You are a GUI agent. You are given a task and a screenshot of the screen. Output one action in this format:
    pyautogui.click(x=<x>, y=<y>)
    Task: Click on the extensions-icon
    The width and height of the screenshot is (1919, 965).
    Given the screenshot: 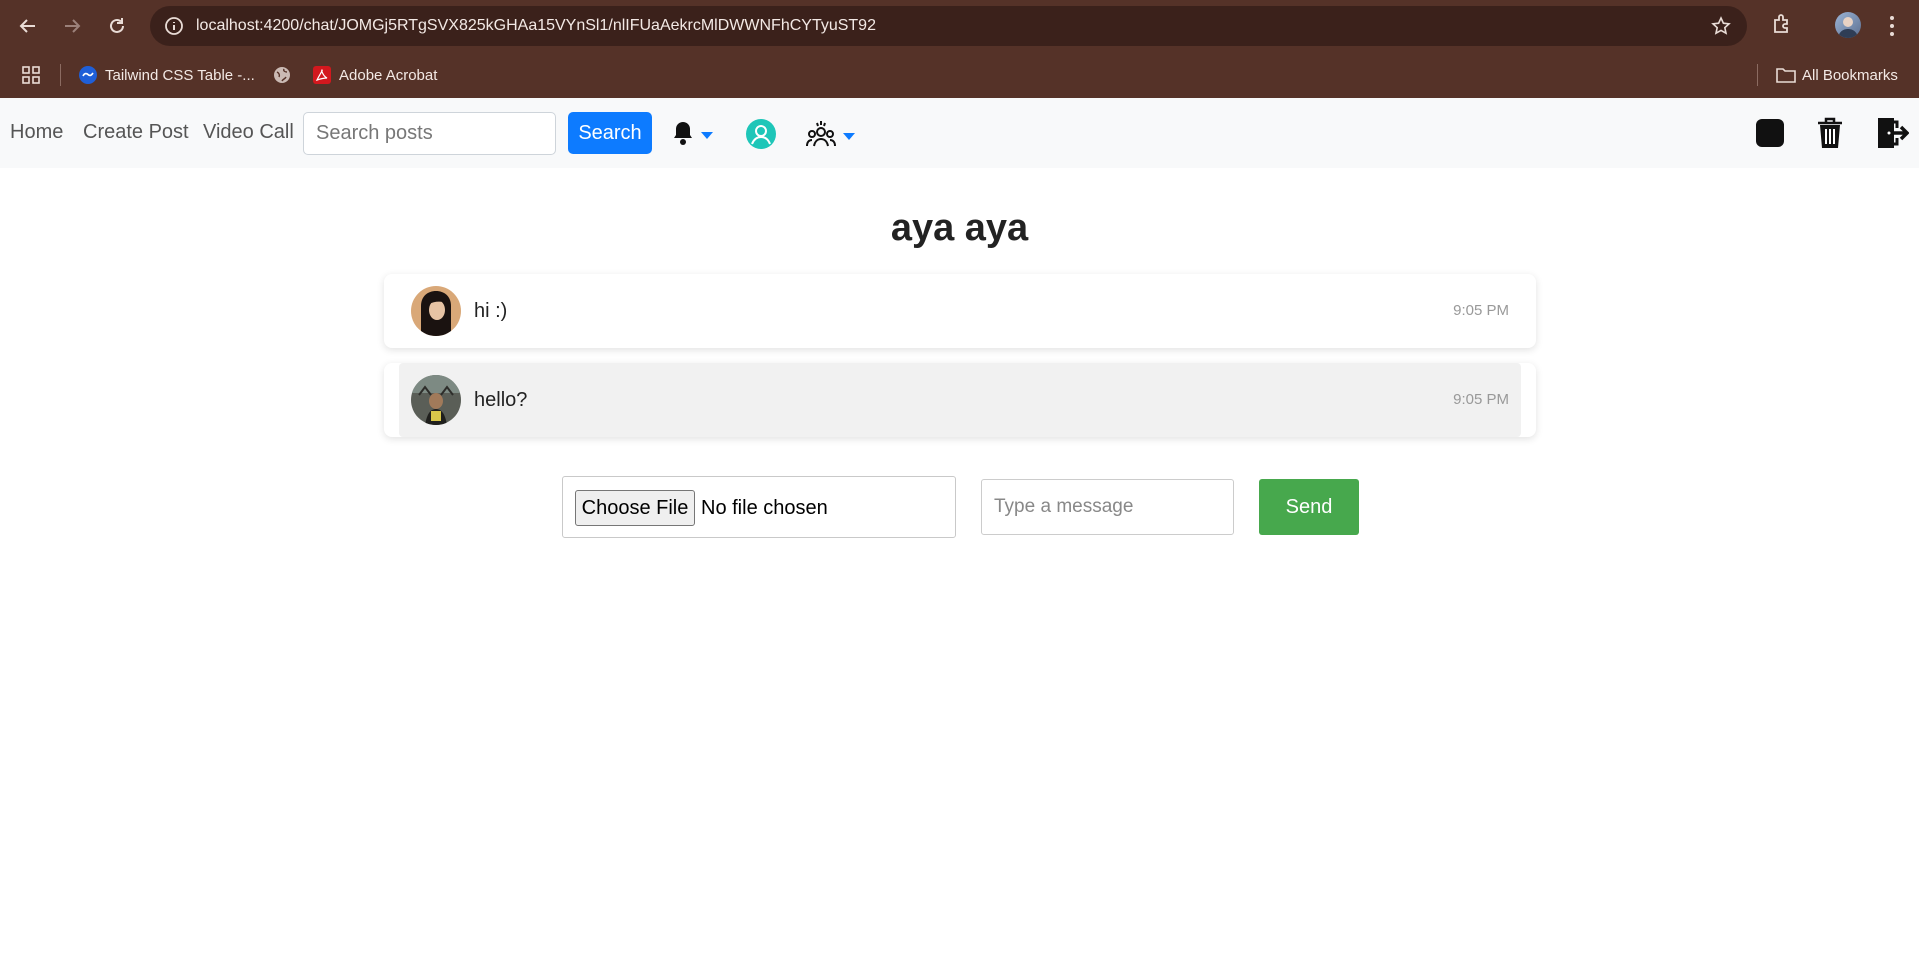 What is the action you would take?
    pyautogui.click(x=1782, y=24)
    